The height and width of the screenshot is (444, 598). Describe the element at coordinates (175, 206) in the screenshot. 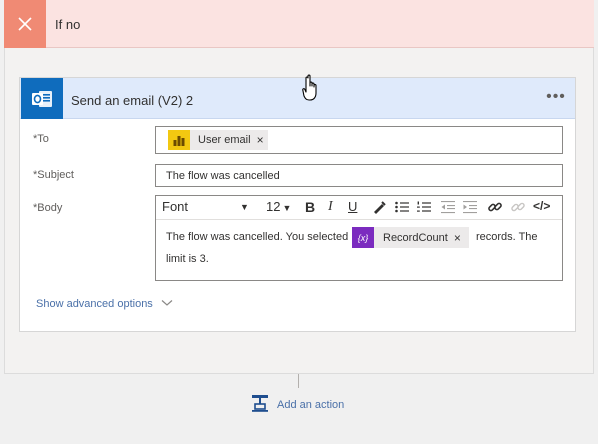

I see `font-label: Font` at that location.